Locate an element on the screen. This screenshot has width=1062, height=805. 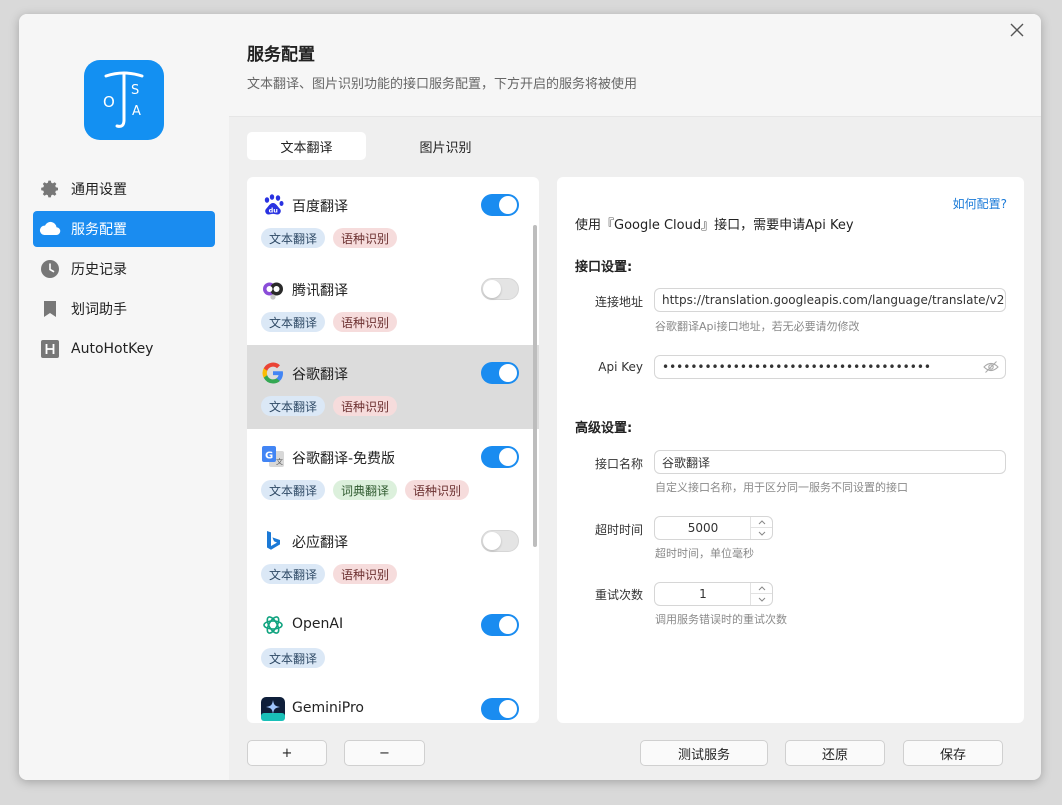
timeout-hint: 超时时间，单位毫秒 is located at coordinates (704, 553).